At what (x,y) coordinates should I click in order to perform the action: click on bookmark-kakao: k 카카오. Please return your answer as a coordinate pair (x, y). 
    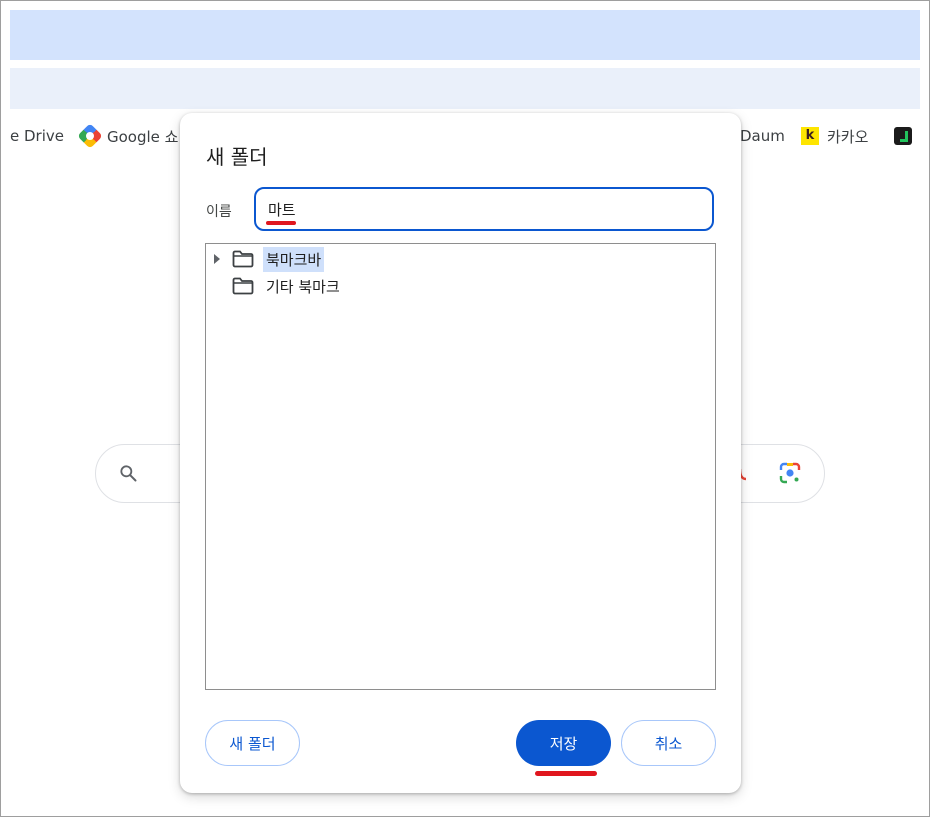
    Looking at the image, I should click on (834, 136).